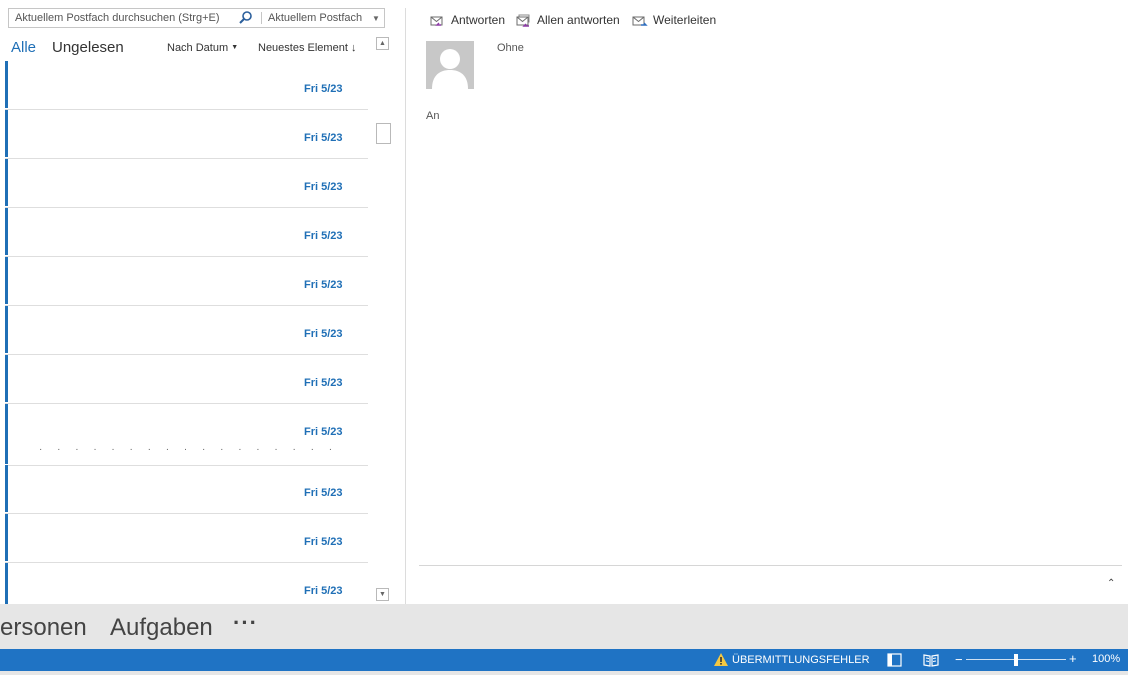  I want to click on sync-warning-label: ÜBERMITTLUNGSFEHLER, so click(801, 659).